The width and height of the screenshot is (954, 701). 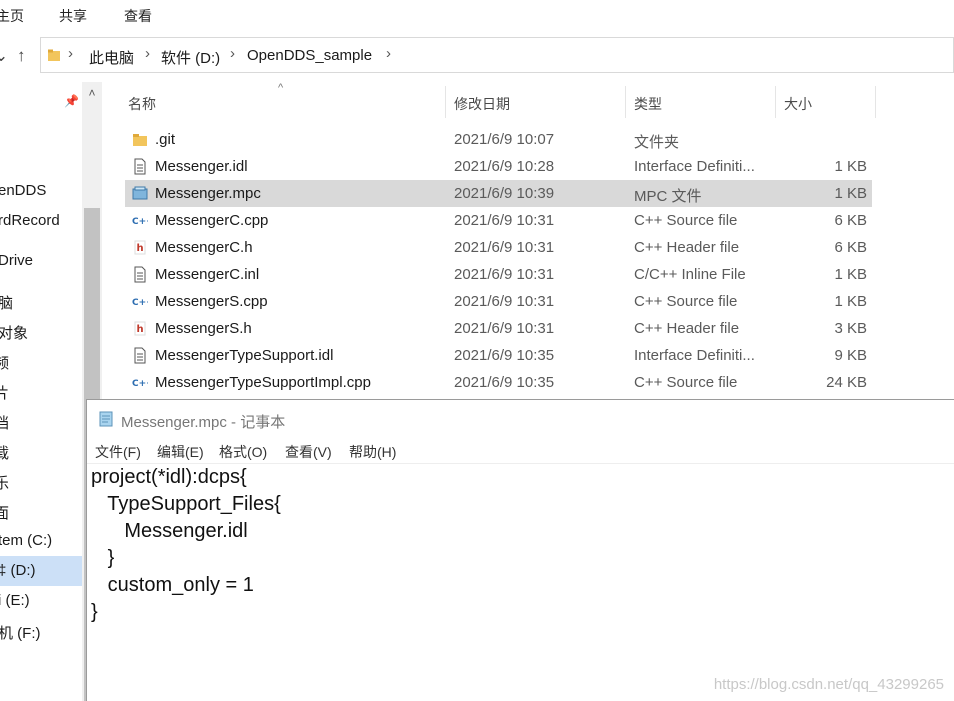 I want to click on breadcrumb-this-pc: 此电脑, so click(x=111, y=57).